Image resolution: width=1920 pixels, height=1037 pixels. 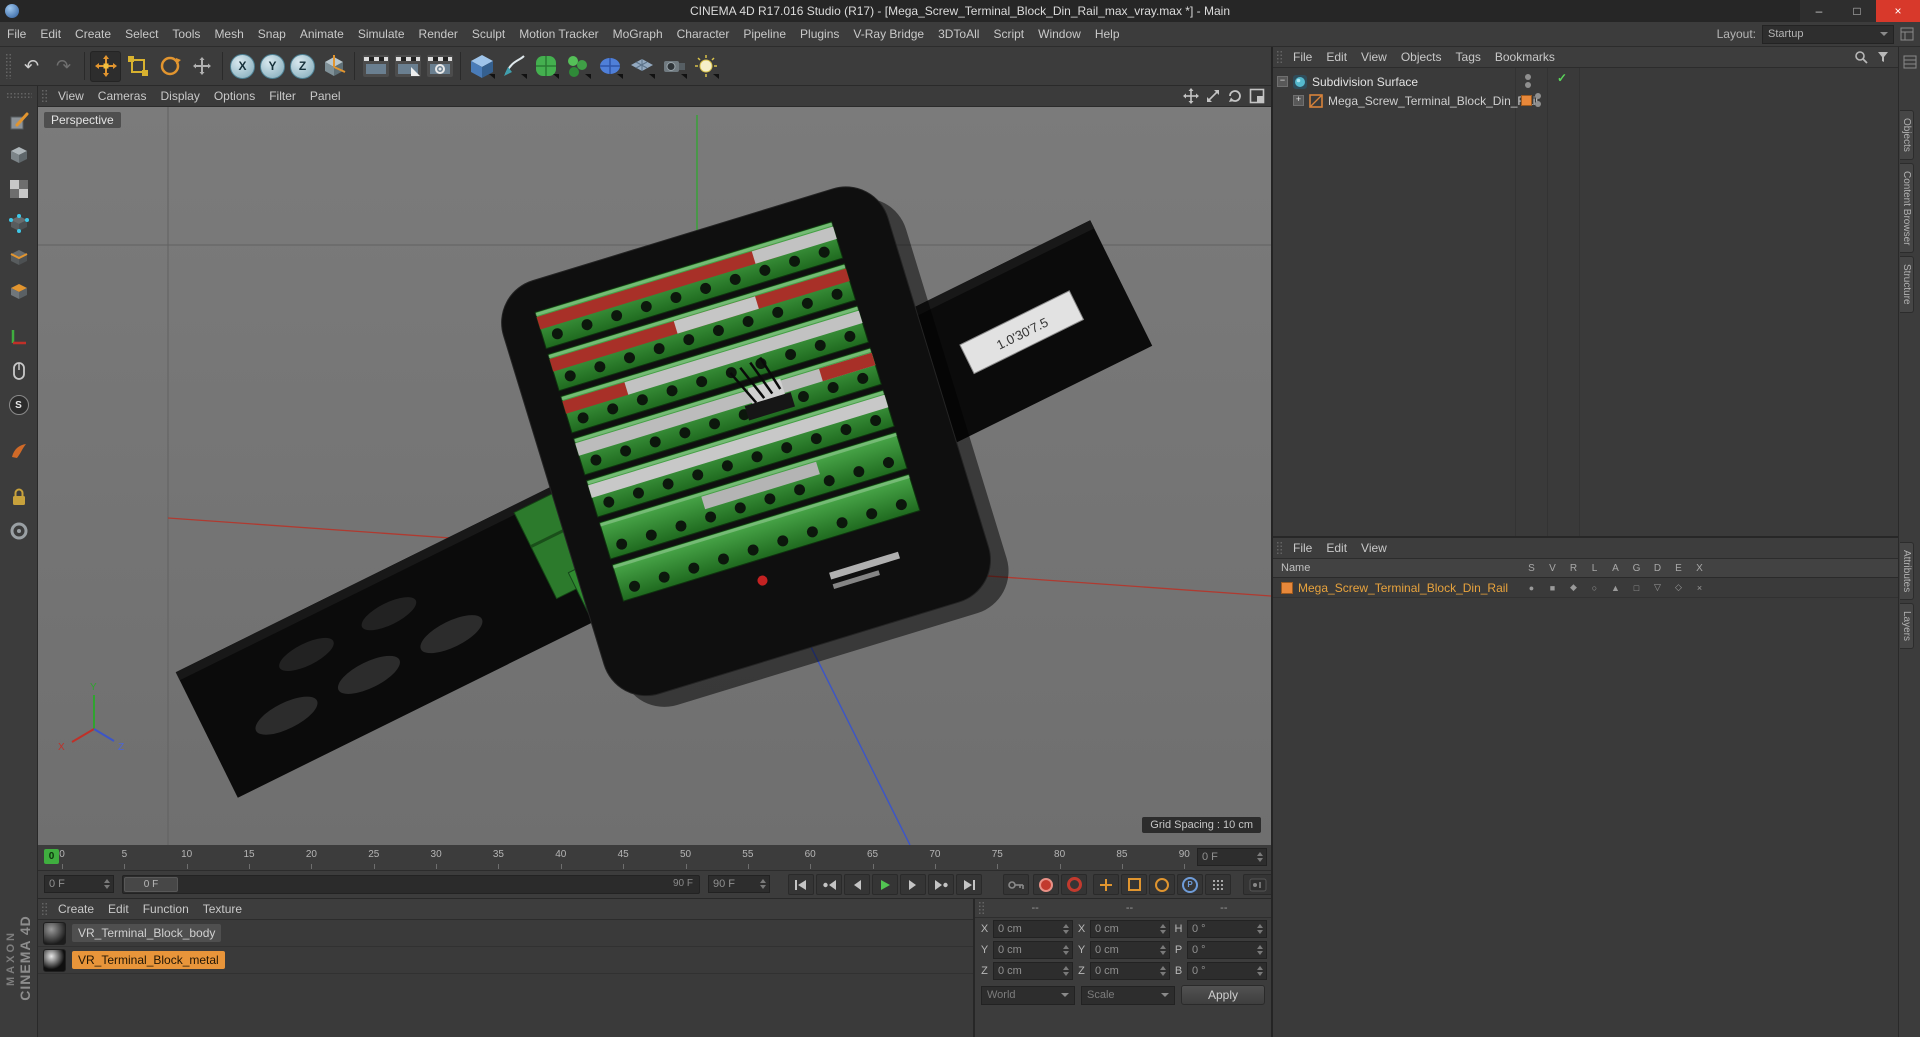 What do you see at coordinates (1526, 100) in the screenshot?
I see `layer-color-chip` at bounding box center [1526, 100].